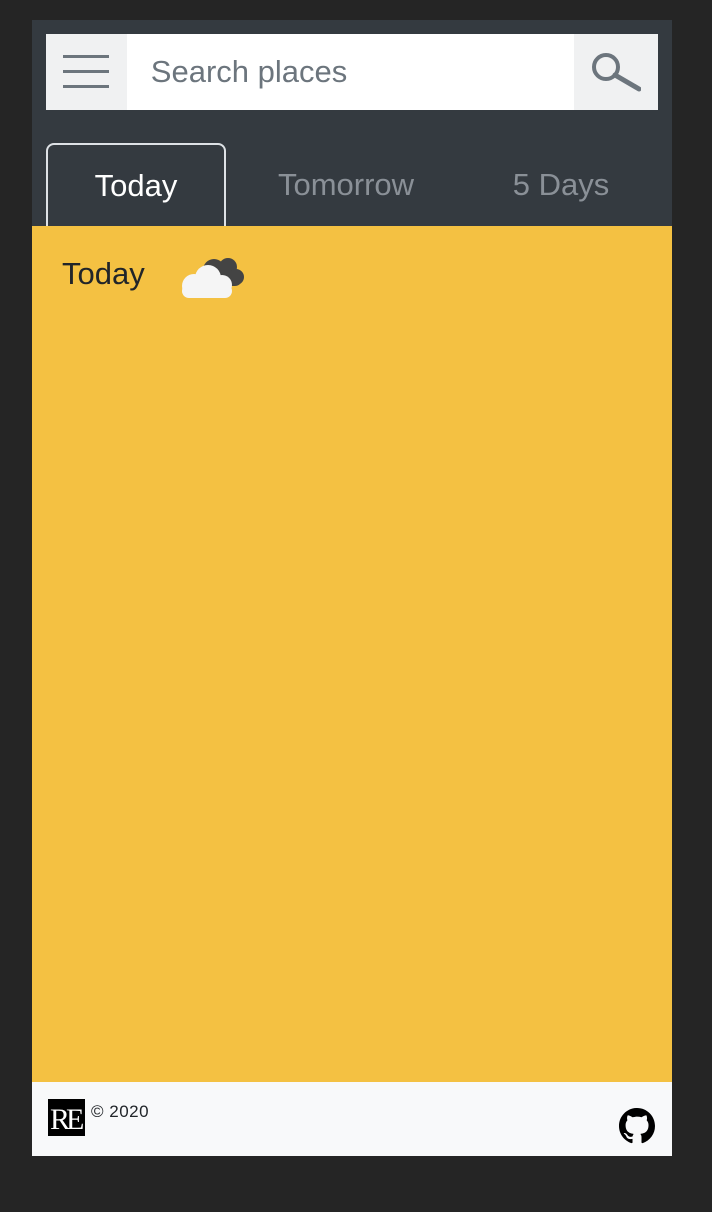  What do you see at coordinates (637, 1126) in the screenshot?
I see `github-icon` at bounding box center [637, 1126].